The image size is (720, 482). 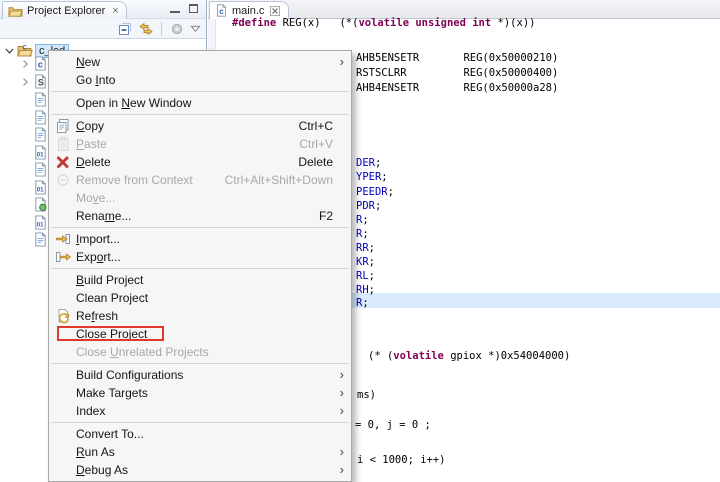 I want to click on menu-item-label: Clean Project, so click(x=112, y=298).